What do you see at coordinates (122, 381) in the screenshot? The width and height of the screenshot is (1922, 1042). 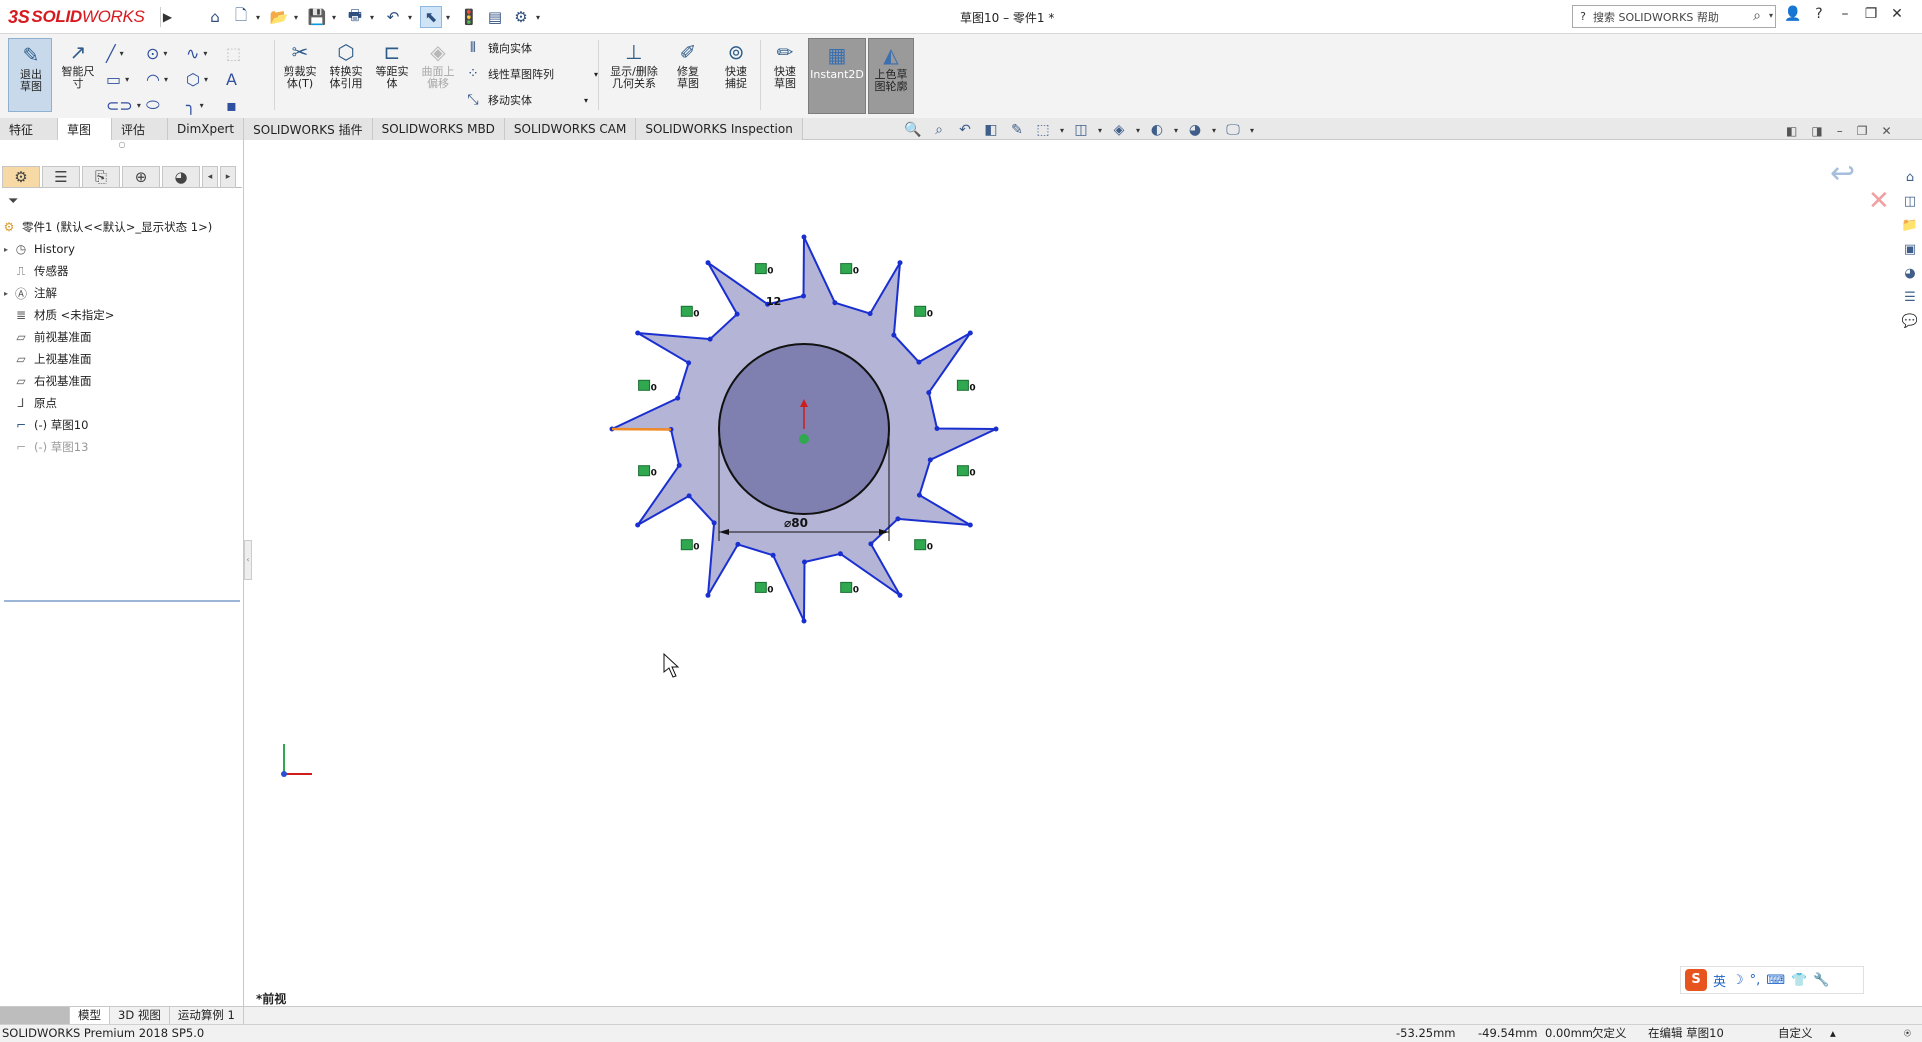 I see `tree-item-right-plane: ▱ 右视基准面` at bounding box center [122, 381].